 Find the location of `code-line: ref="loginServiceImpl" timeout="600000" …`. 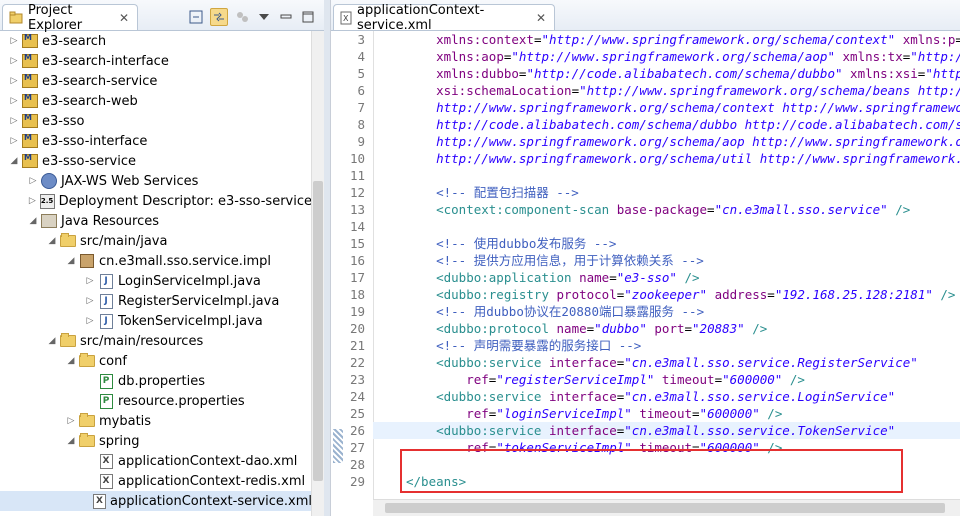

code-line: ref="loginServiceImpl" timeout="600000" … is located at coordinates (666, 413).